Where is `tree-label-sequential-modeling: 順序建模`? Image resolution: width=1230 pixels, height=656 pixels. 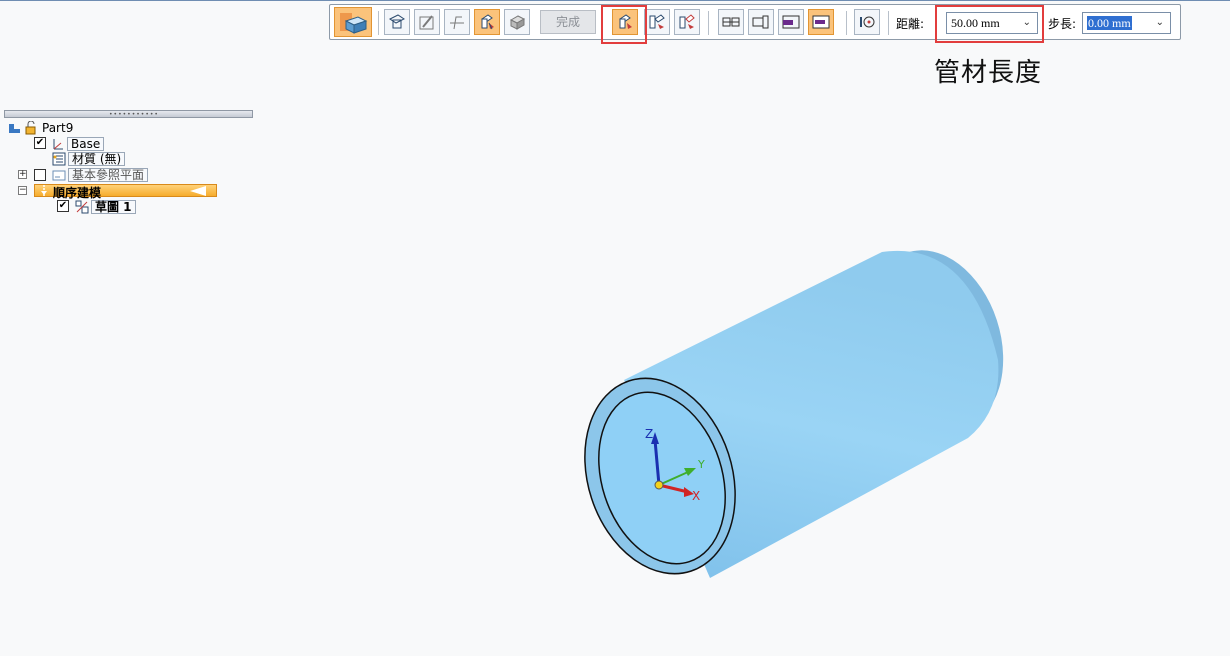 tree-label-sequential-modeling: 順序建模 is located at coordinates (77, 193).